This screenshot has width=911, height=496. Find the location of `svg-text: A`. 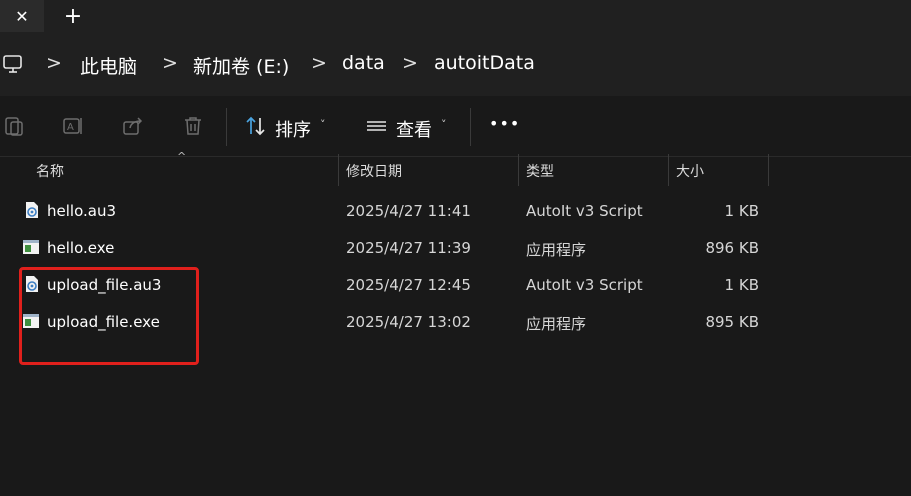

svg-text: A is located at coordinates (70, 127).